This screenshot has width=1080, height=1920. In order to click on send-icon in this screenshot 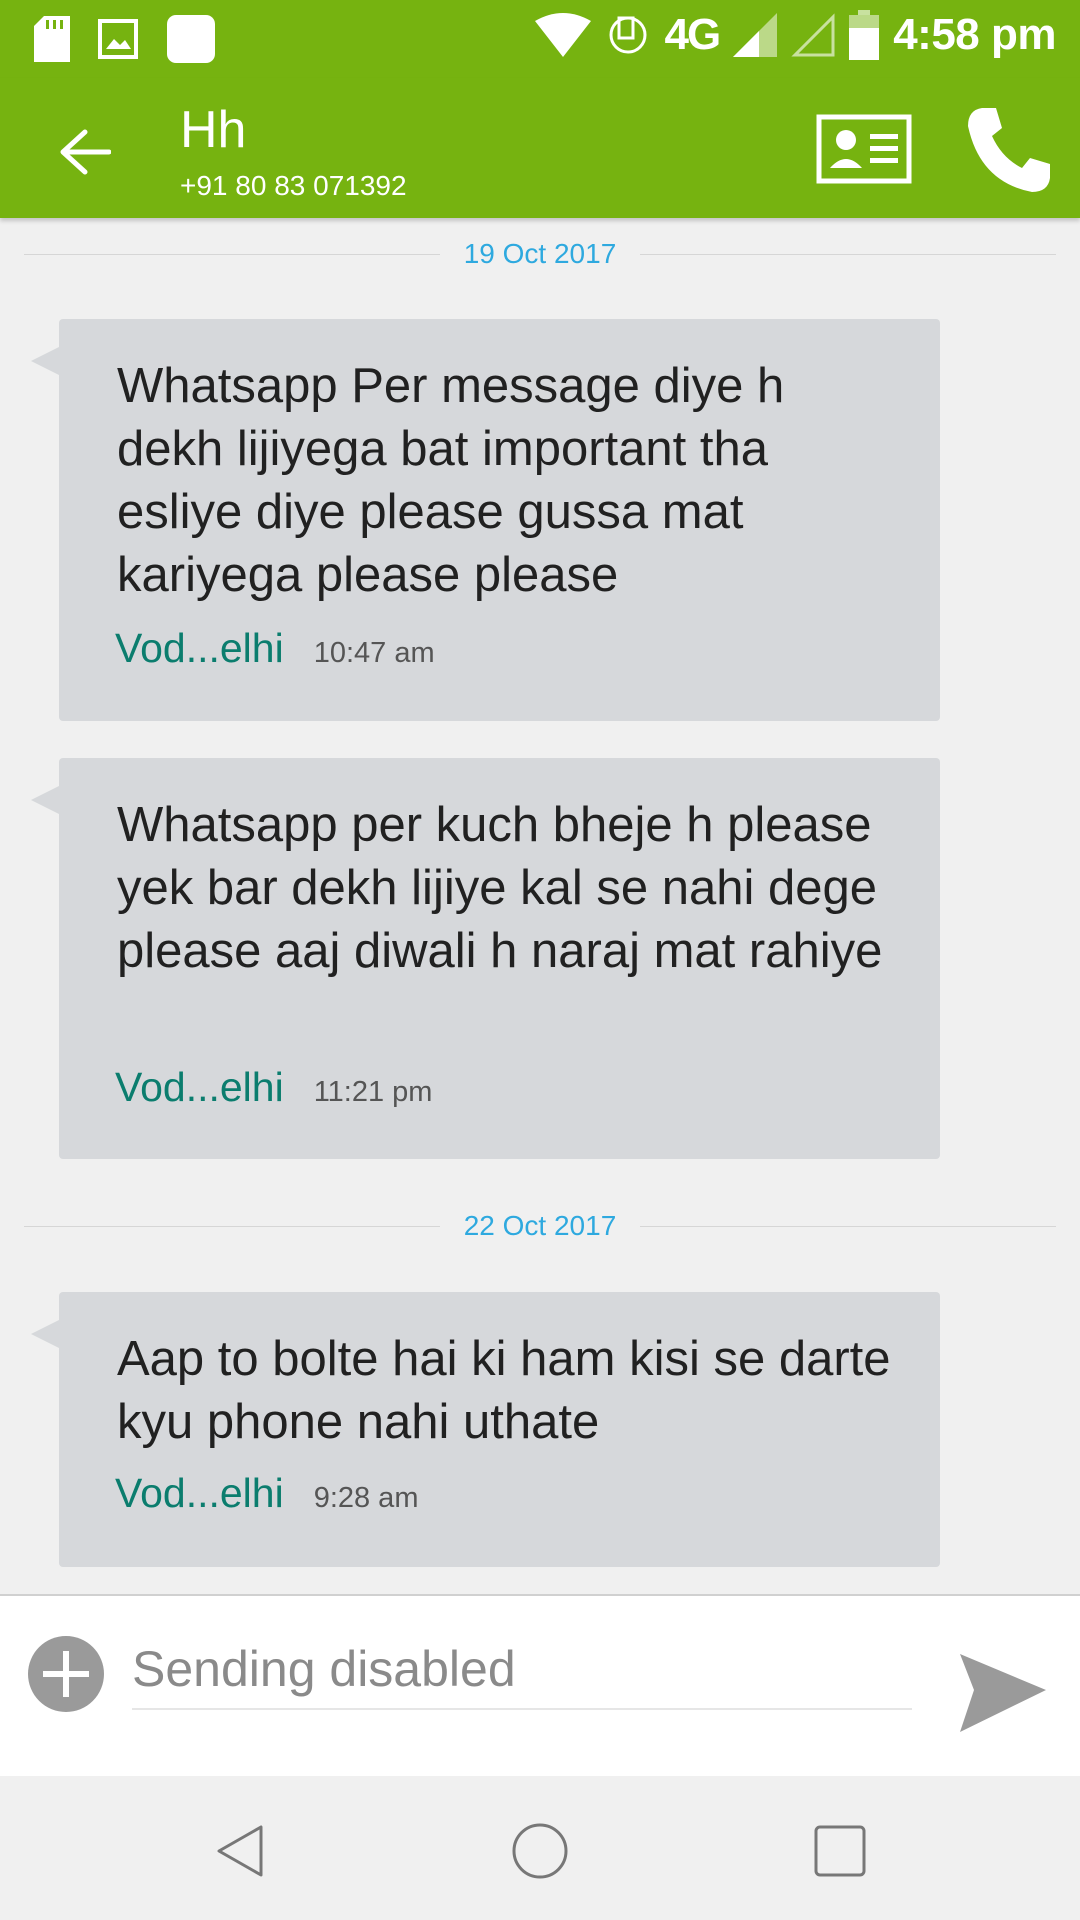, I will do `click(1003, 1693)`.